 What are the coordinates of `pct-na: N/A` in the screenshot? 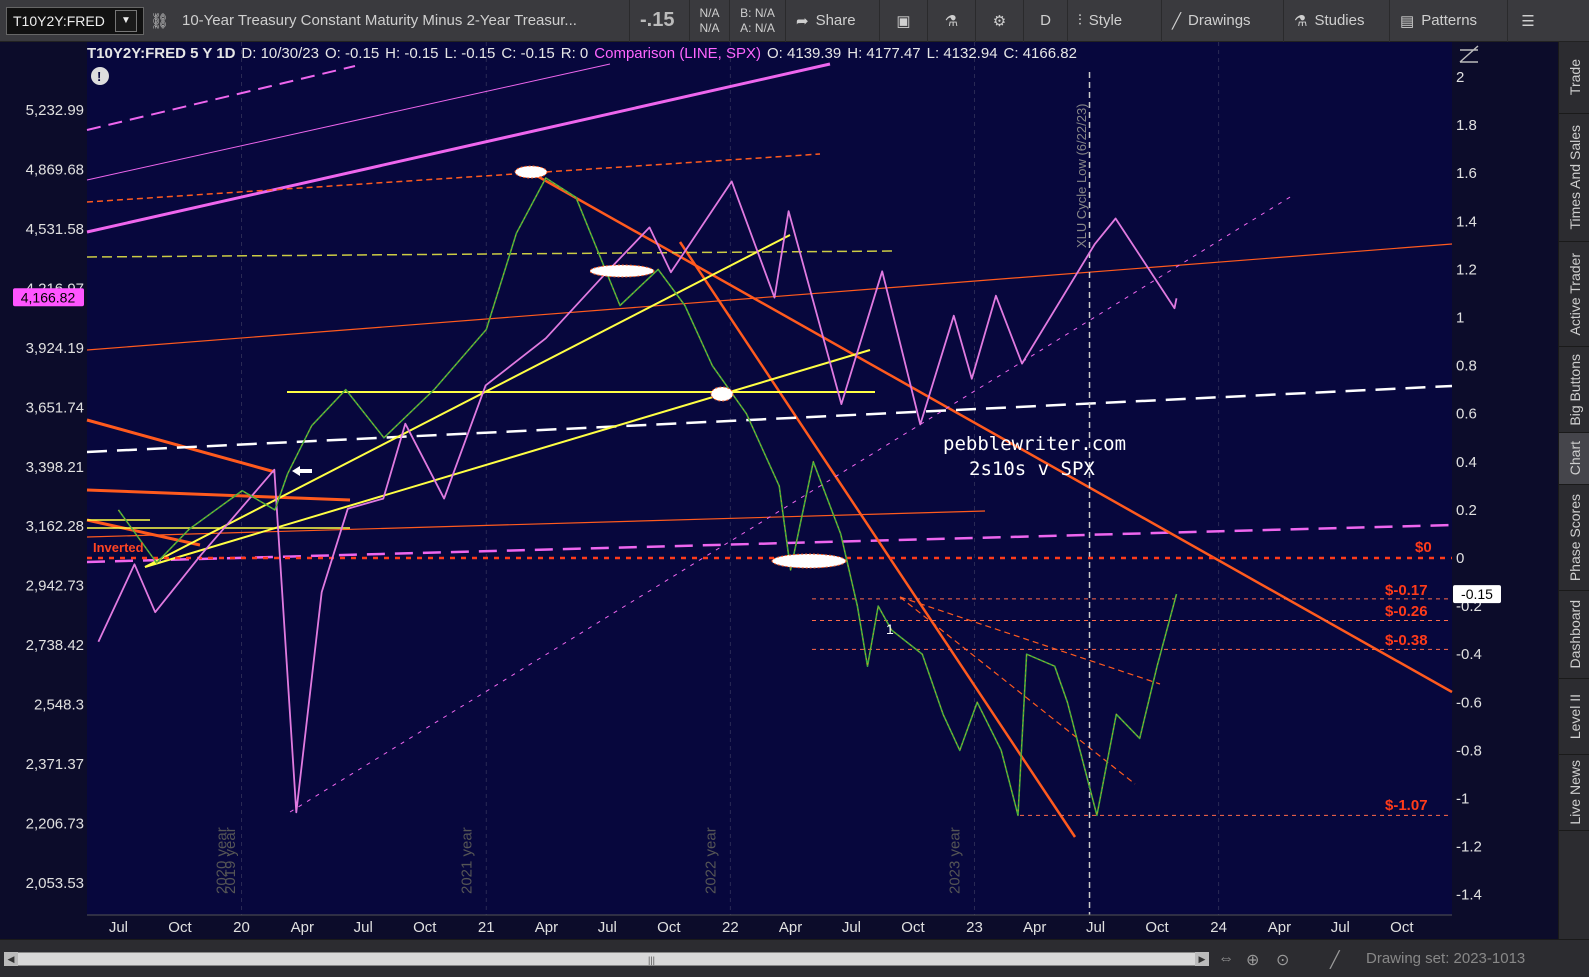 It's located at (709, 27).